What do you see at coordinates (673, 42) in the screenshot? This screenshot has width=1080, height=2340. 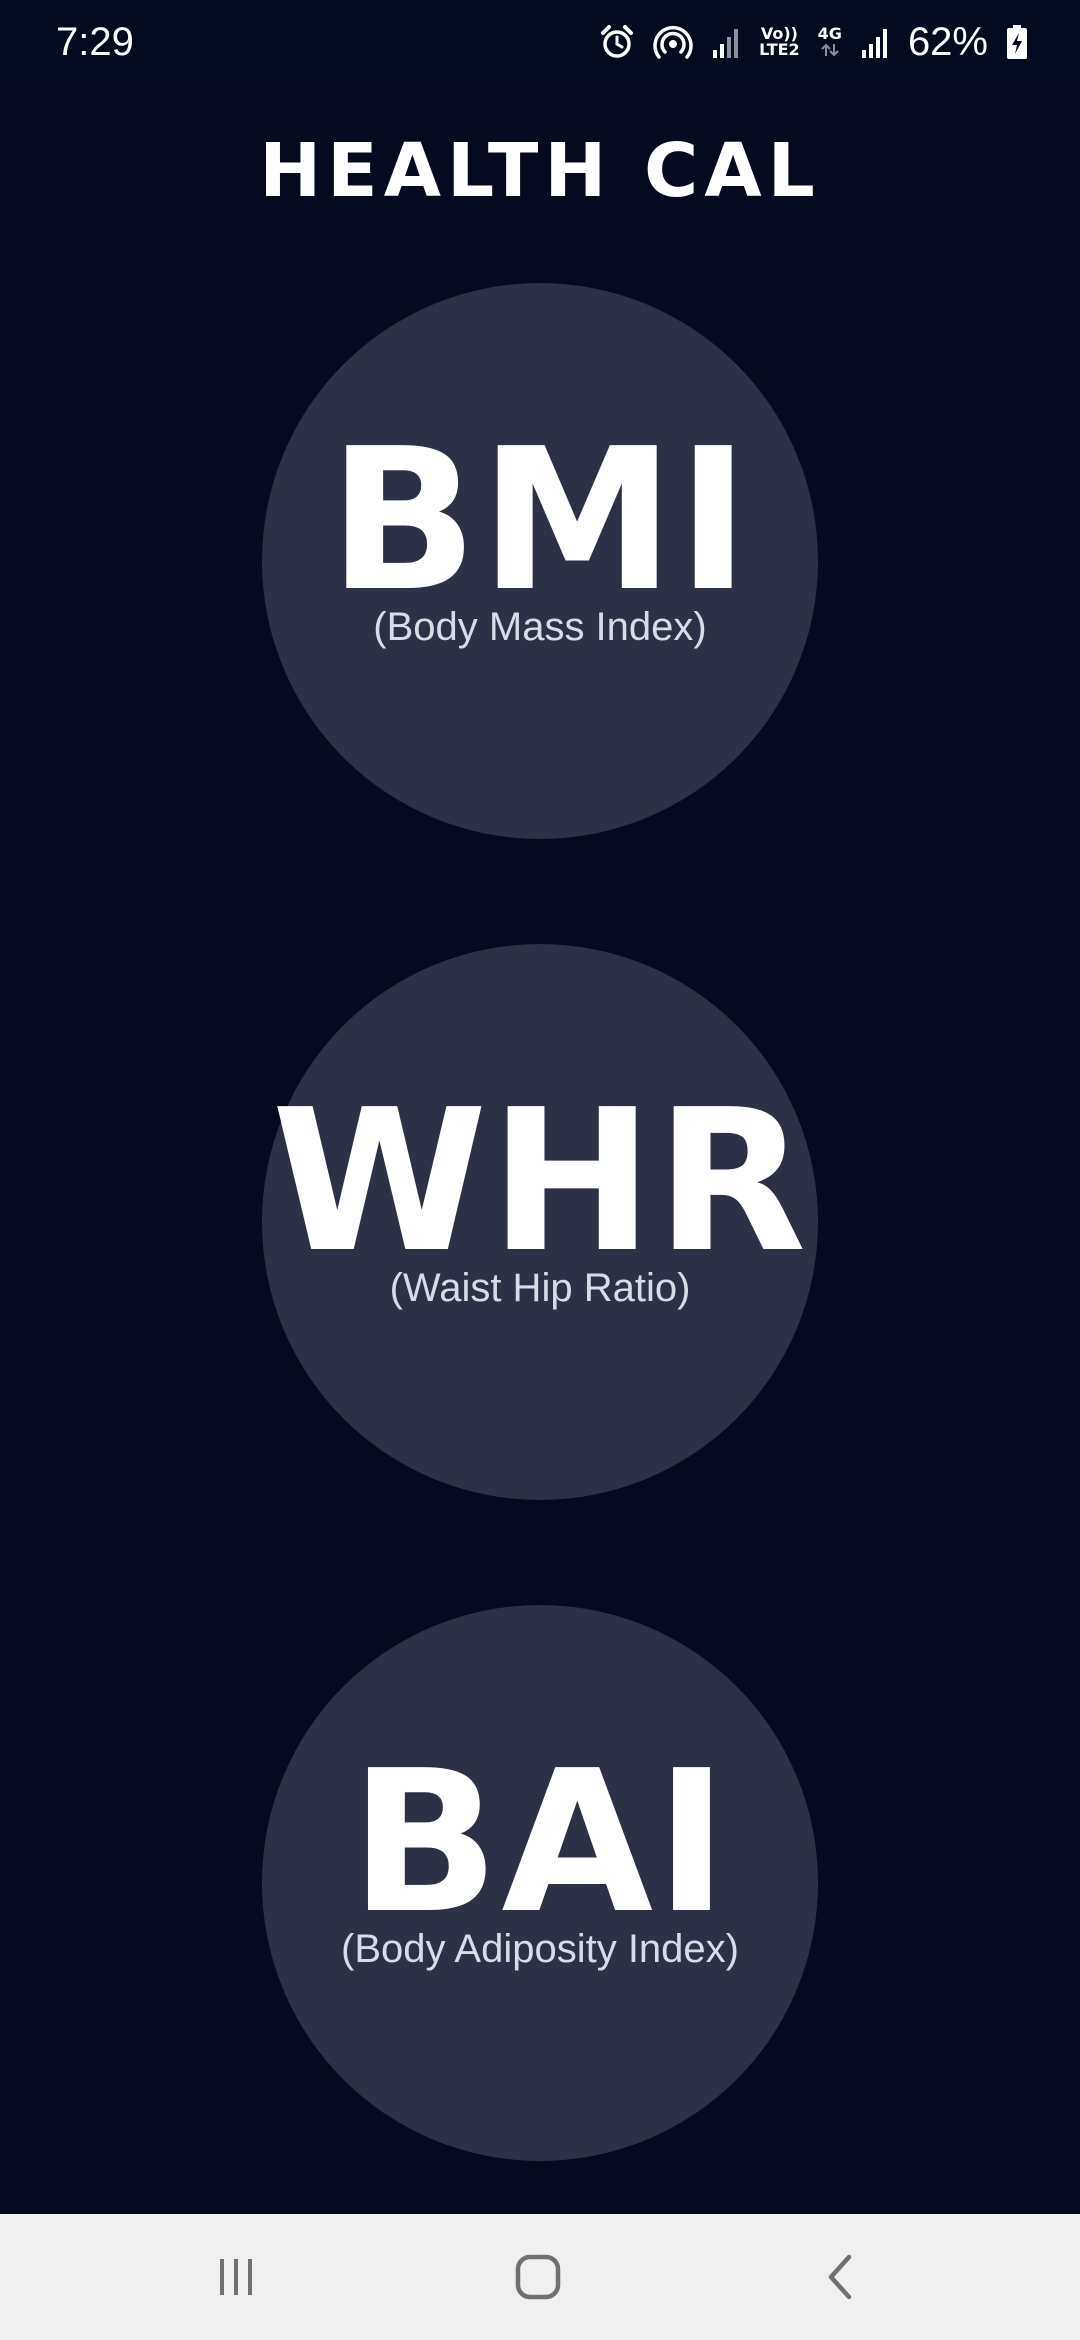 I see `hotspot-icon` at bounding box center [673, 42].